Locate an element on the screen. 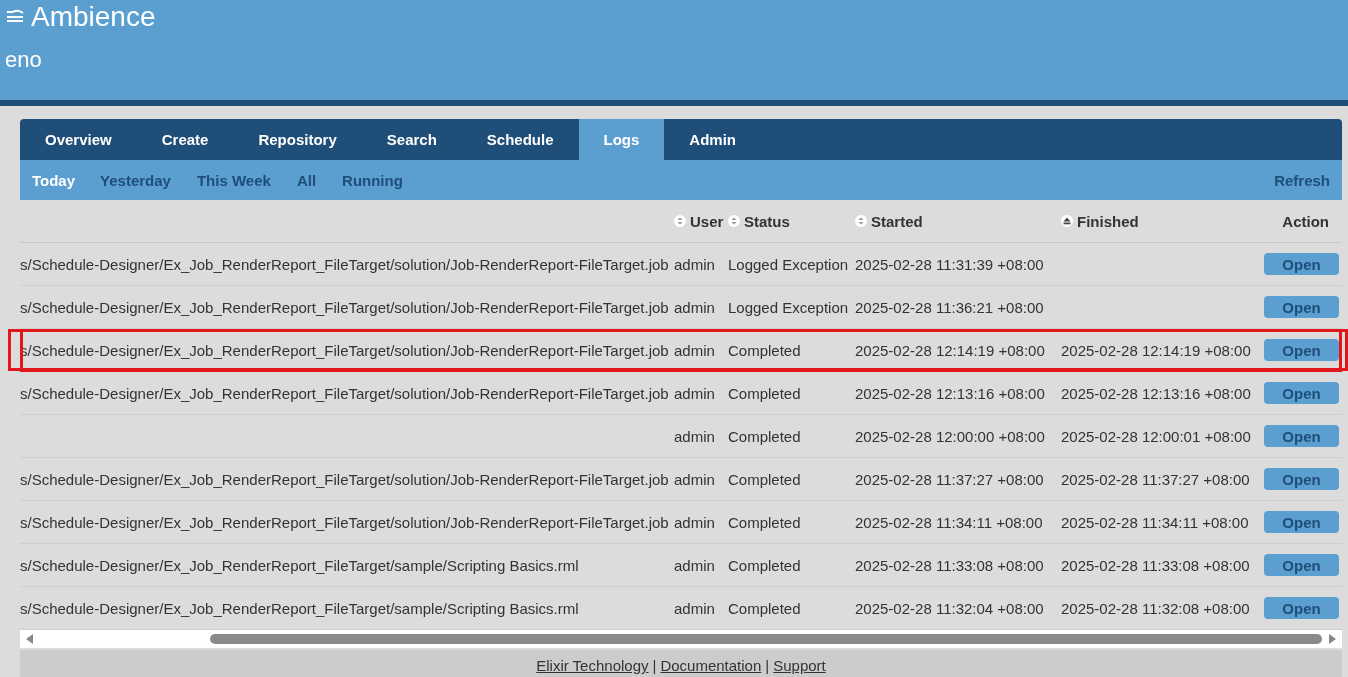  horizontal-scrollbar is located at coordinates (681, 639).